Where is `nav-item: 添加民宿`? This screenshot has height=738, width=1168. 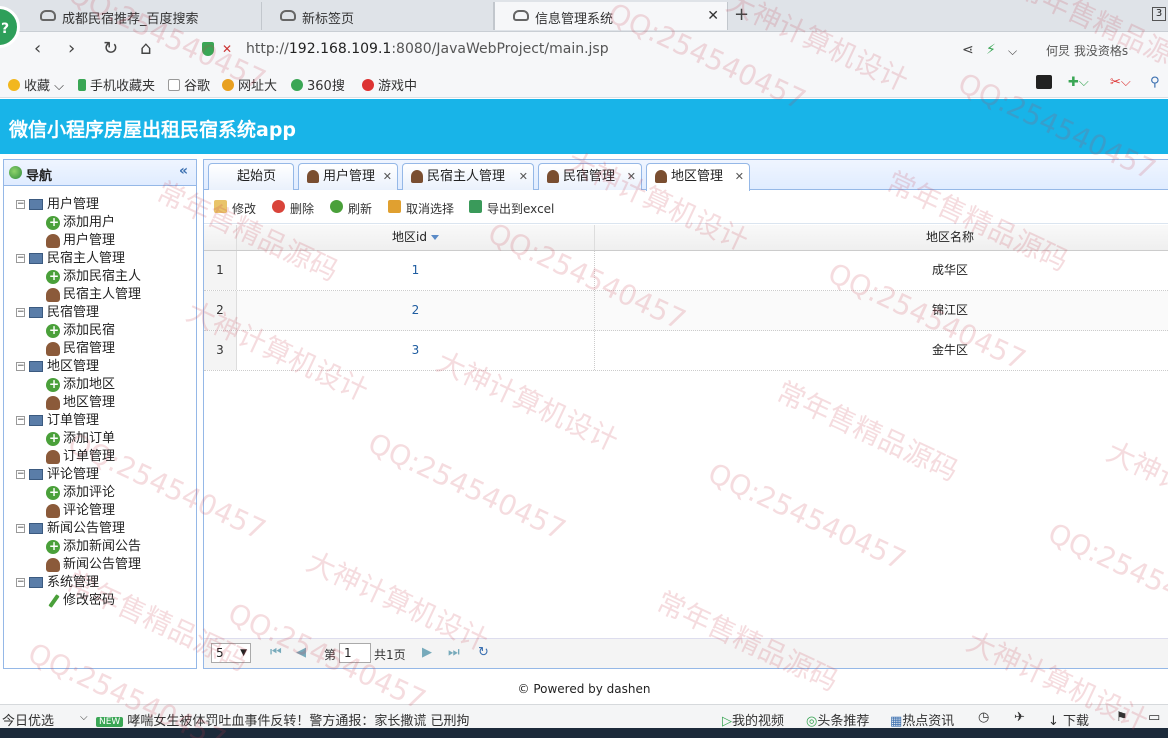 nav-item: 添加民宿 is located at coordinates (100, 330).